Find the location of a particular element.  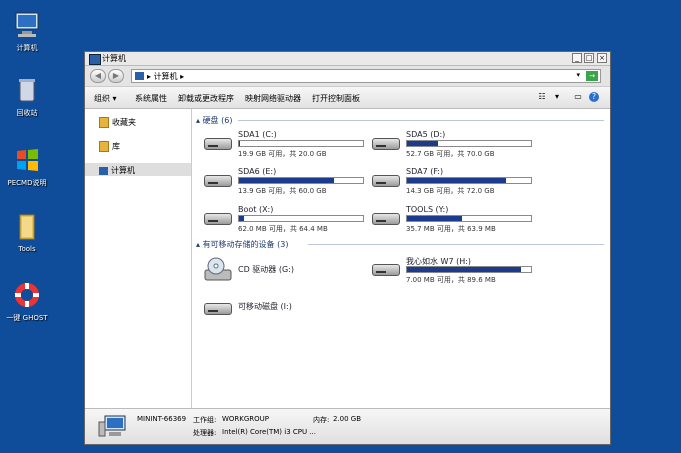

cd-drive-icon is located at coordinates (218, 269).